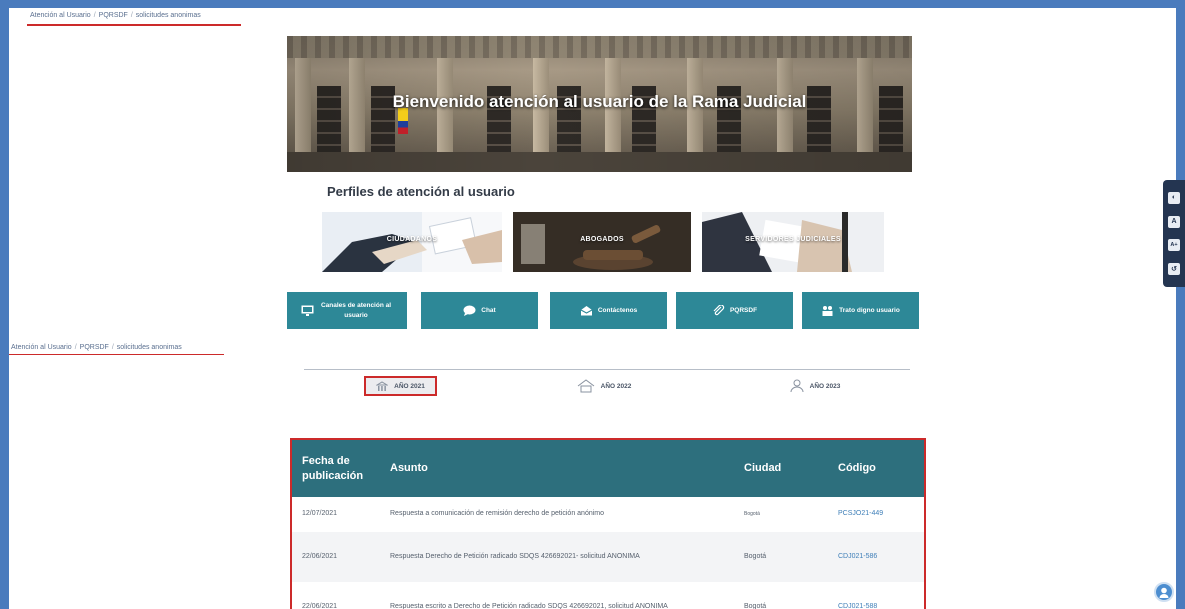 This screenshot has width=1185, height=609. I want to click on building-icon, so click(382, 385).